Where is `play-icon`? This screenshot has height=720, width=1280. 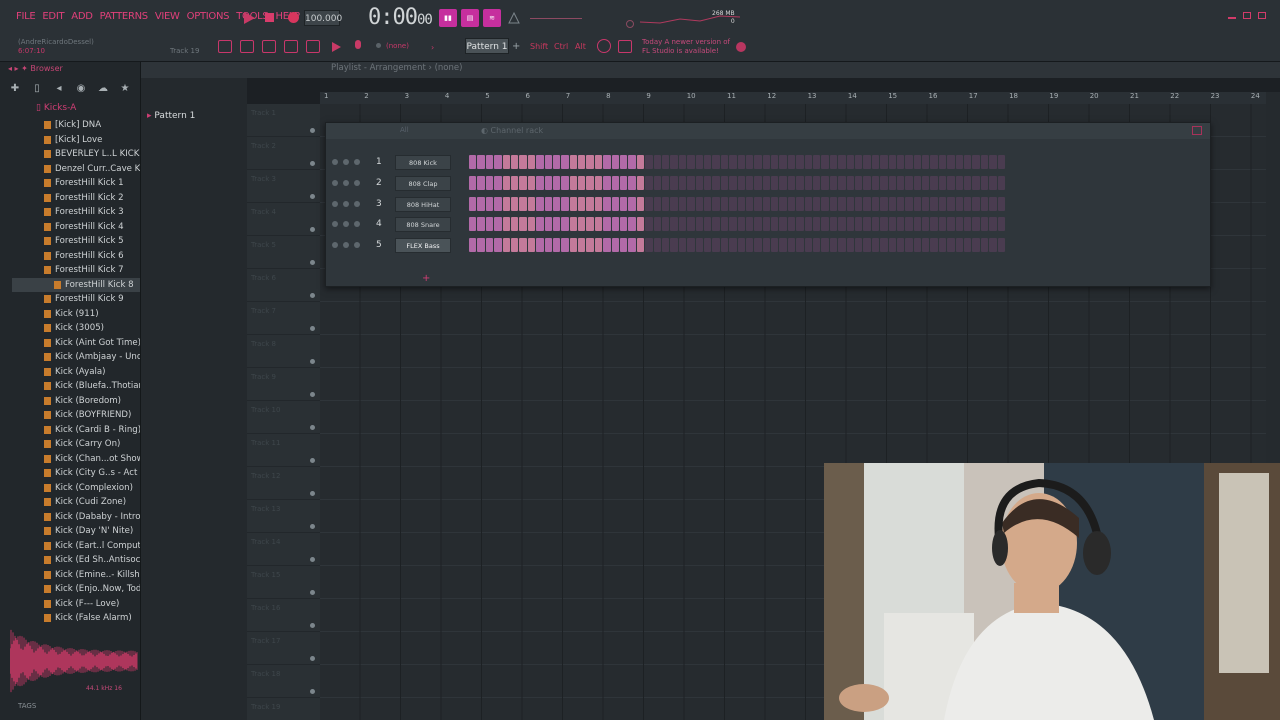 play-icon is located at coordinates (336, 47).